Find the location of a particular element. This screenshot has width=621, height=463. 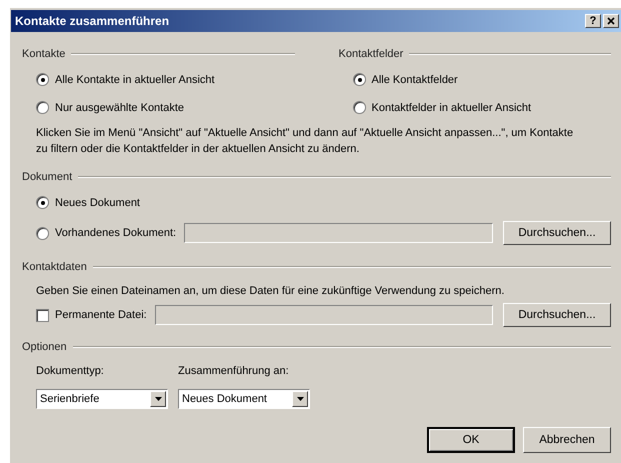

radio-label: Neues Dokument is located at coordinates (97, 202).